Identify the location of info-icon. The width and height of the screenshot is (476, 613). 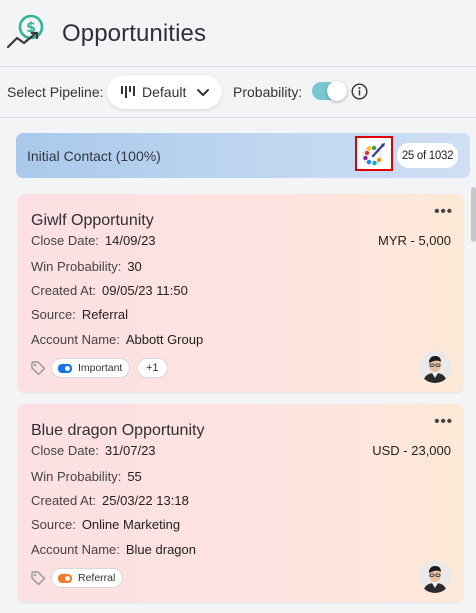
(359, 91).